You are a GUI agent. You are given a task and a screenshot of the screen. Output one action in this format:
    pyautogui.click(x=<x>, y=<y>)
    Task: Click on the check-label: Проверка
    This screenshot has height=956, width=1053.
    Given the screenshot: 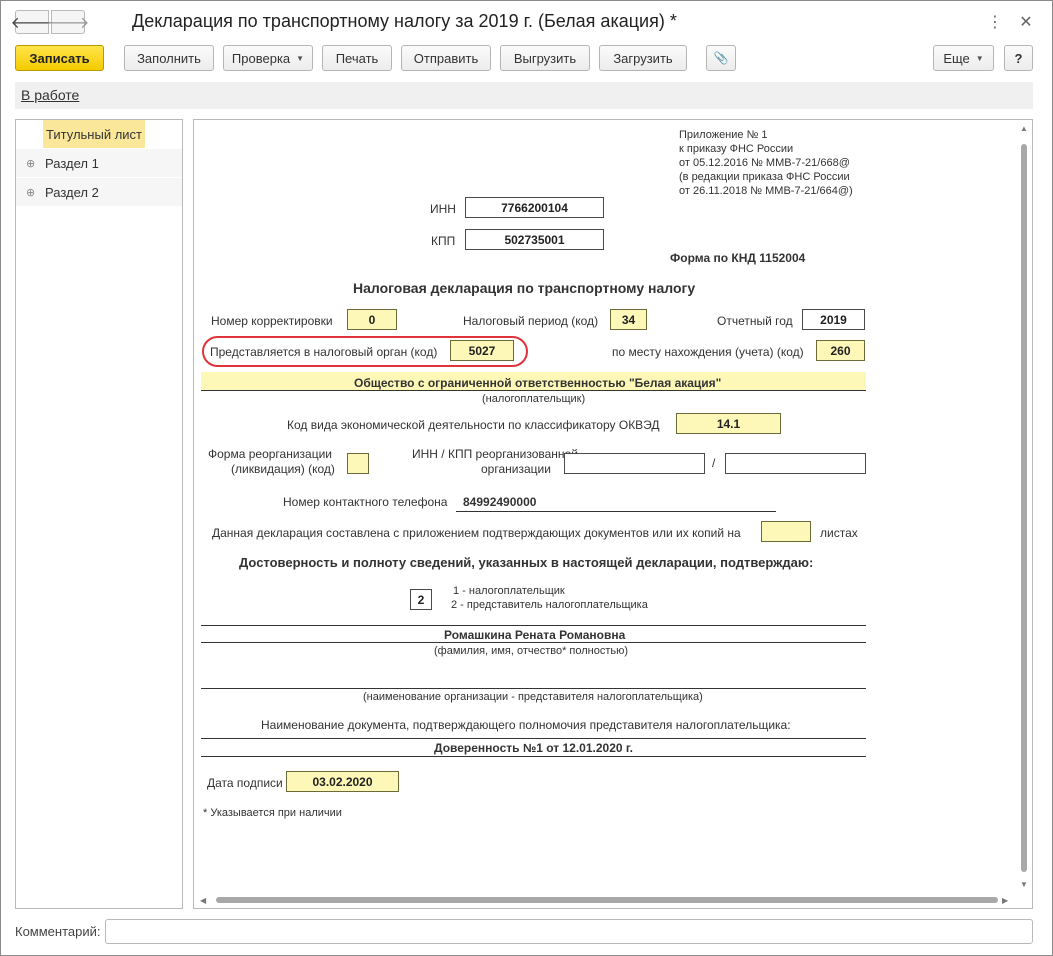 What is the action you would take?
    pyautogui.click(x=261, y=58)
    